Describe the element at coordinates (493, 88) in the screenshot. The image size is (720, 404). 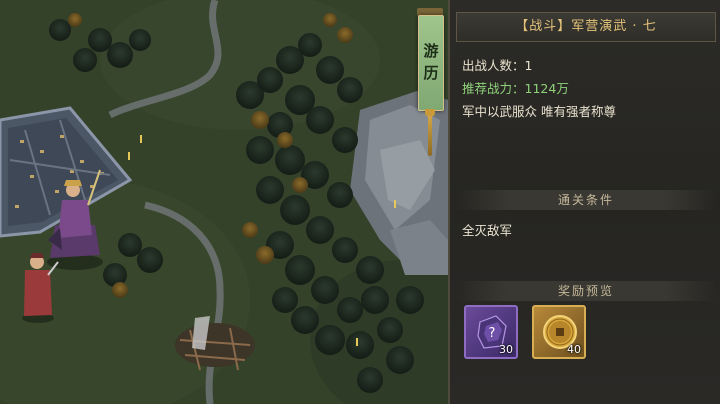
I see `recommended-power-label: 推荐战力：` at that location.